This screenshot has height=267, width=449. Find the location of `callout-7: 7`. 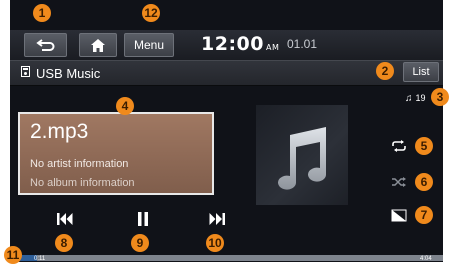

callout-7: 7 is located at coordinates (424, 215).